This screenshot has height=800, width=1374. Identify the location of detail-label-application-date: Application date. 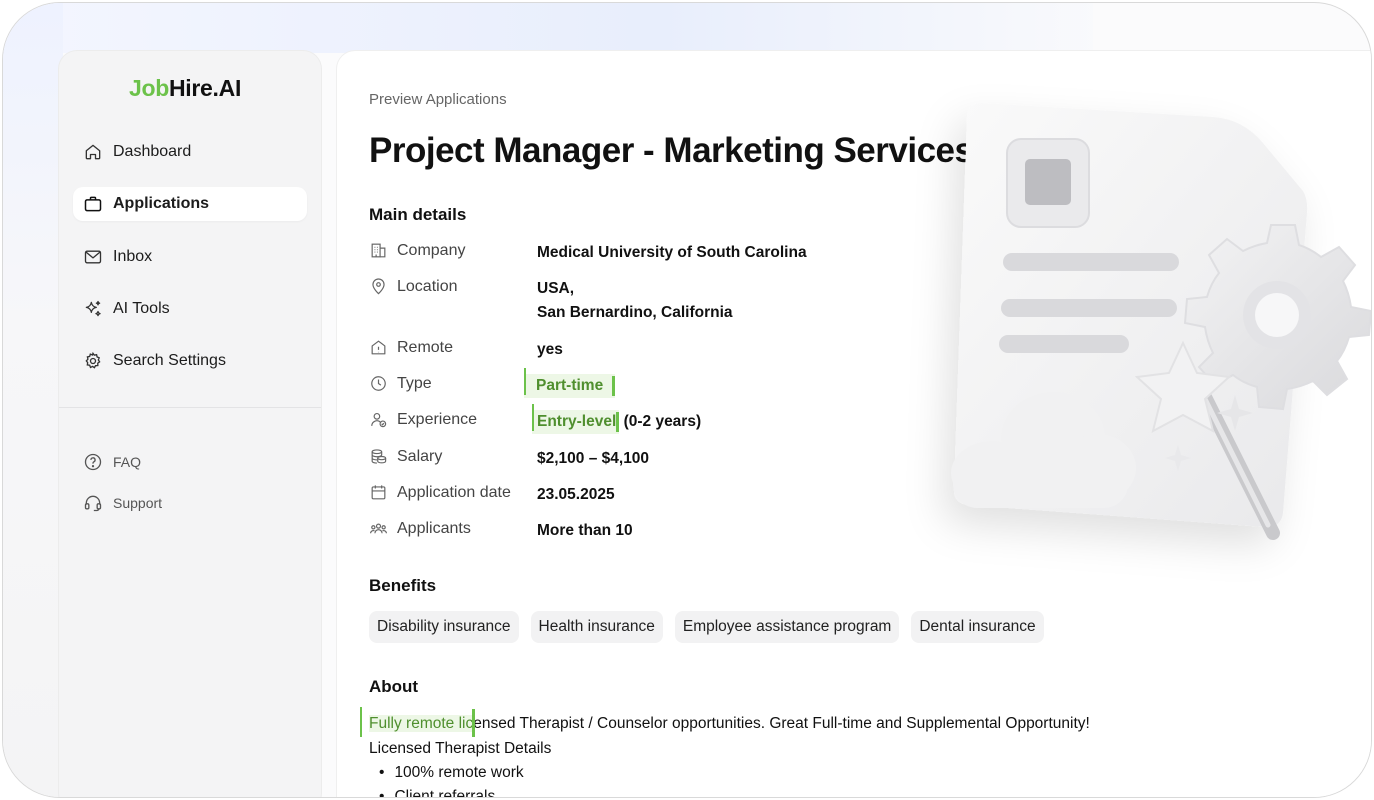
(440, 492).